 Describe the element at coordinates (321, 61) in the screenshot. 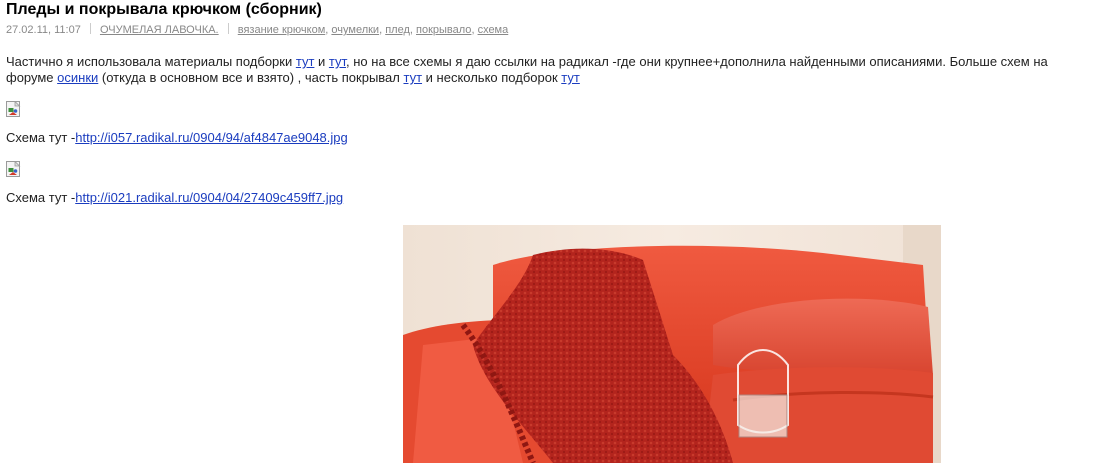

I see `intro-text: и` at that location.